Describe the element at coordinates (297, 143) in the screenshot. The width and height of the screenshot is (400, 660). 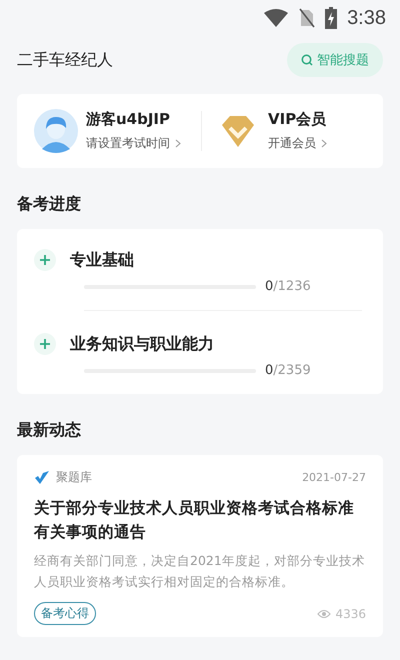
I see `open-vip-link: 开通会员` at that location.